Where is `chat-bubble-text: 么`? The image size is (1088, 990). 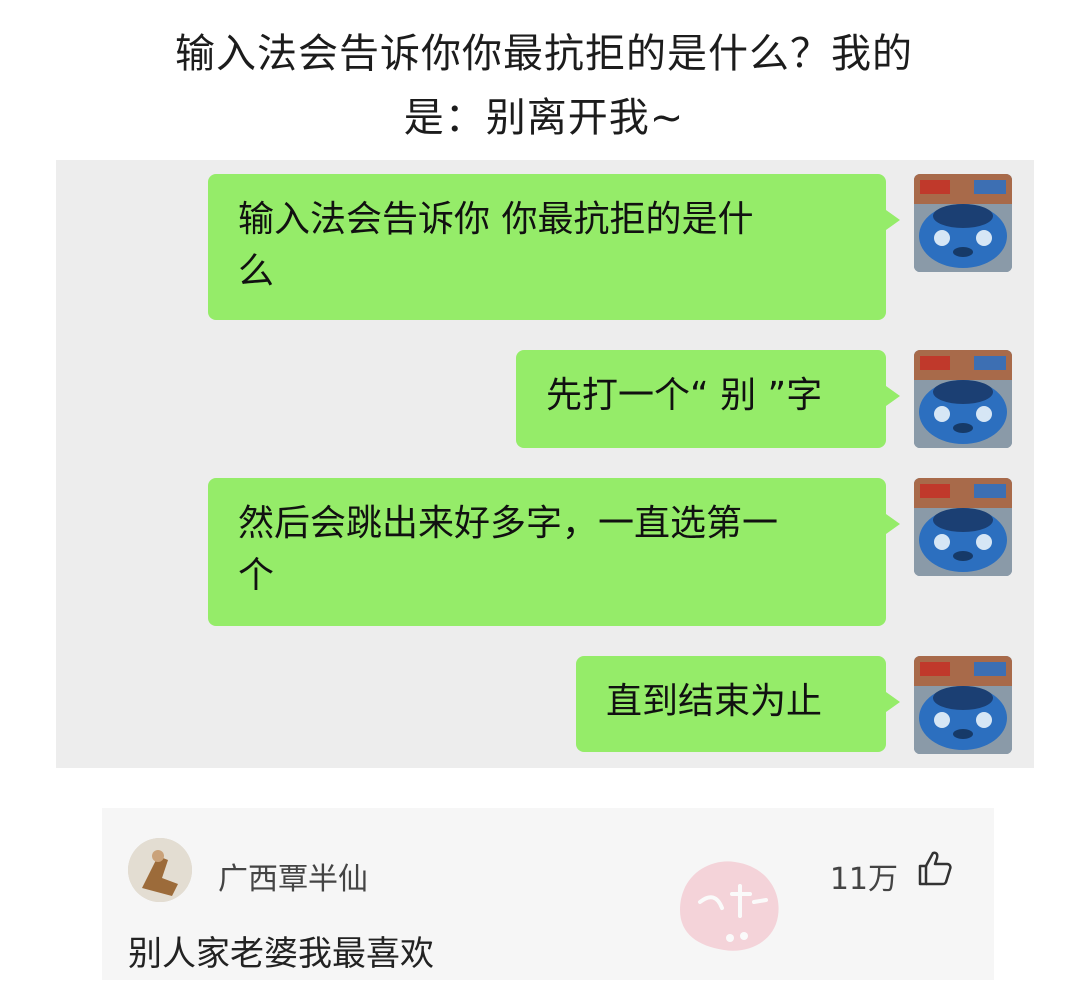
chat-bubble-text: 么 is located at coordinates (256, 271).